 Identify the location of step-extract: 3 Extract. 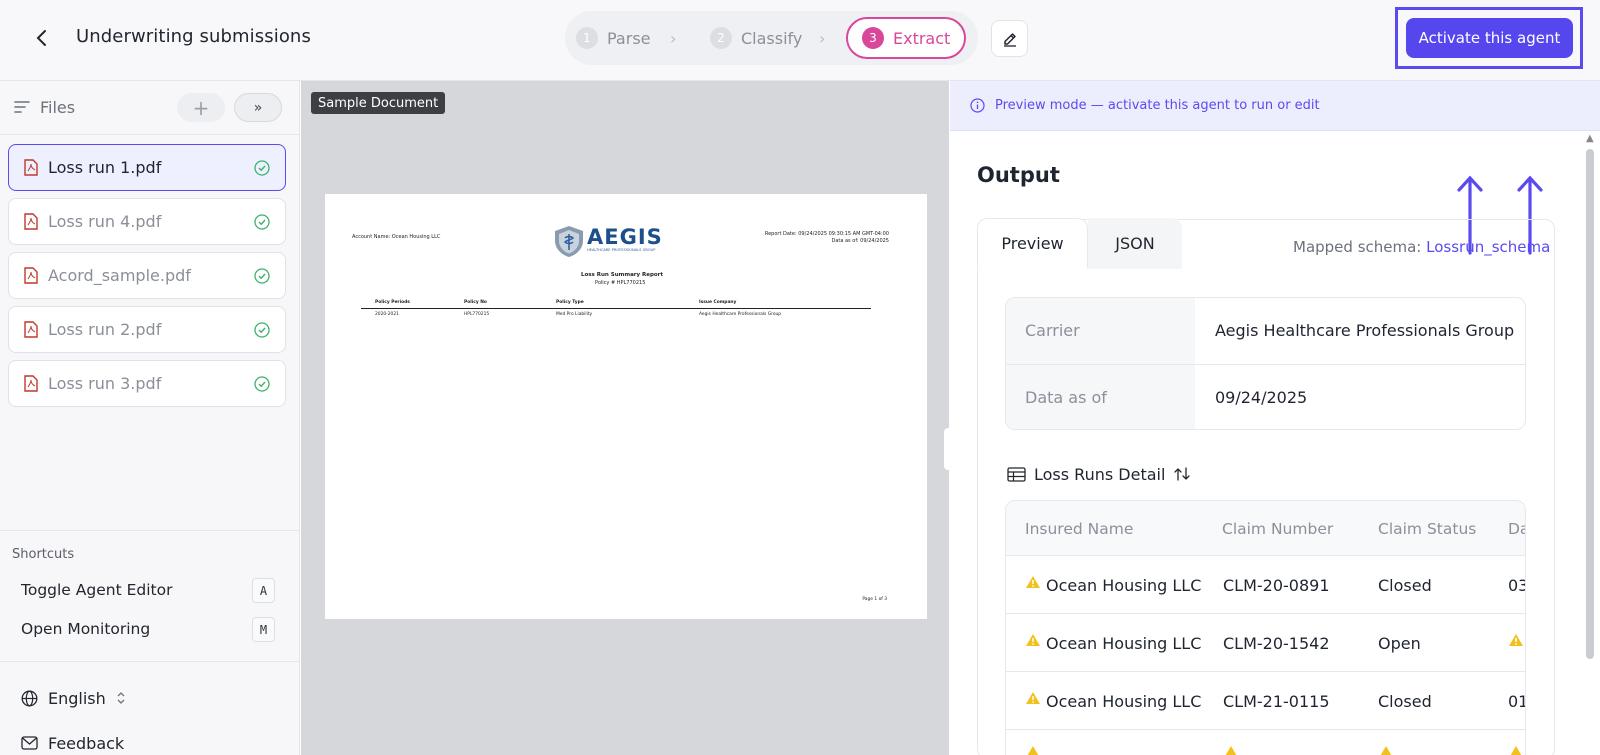
(906, 38).